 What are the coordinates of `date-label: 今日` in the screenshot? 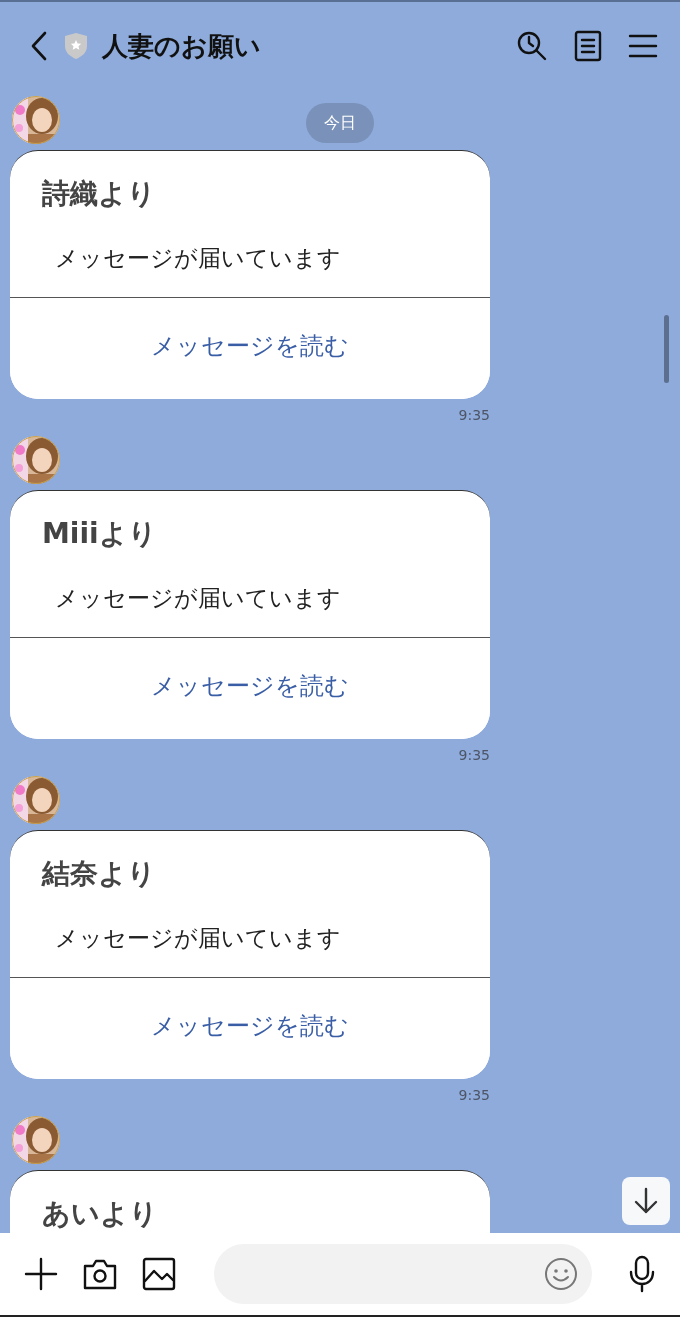 It's located at (340, 123).